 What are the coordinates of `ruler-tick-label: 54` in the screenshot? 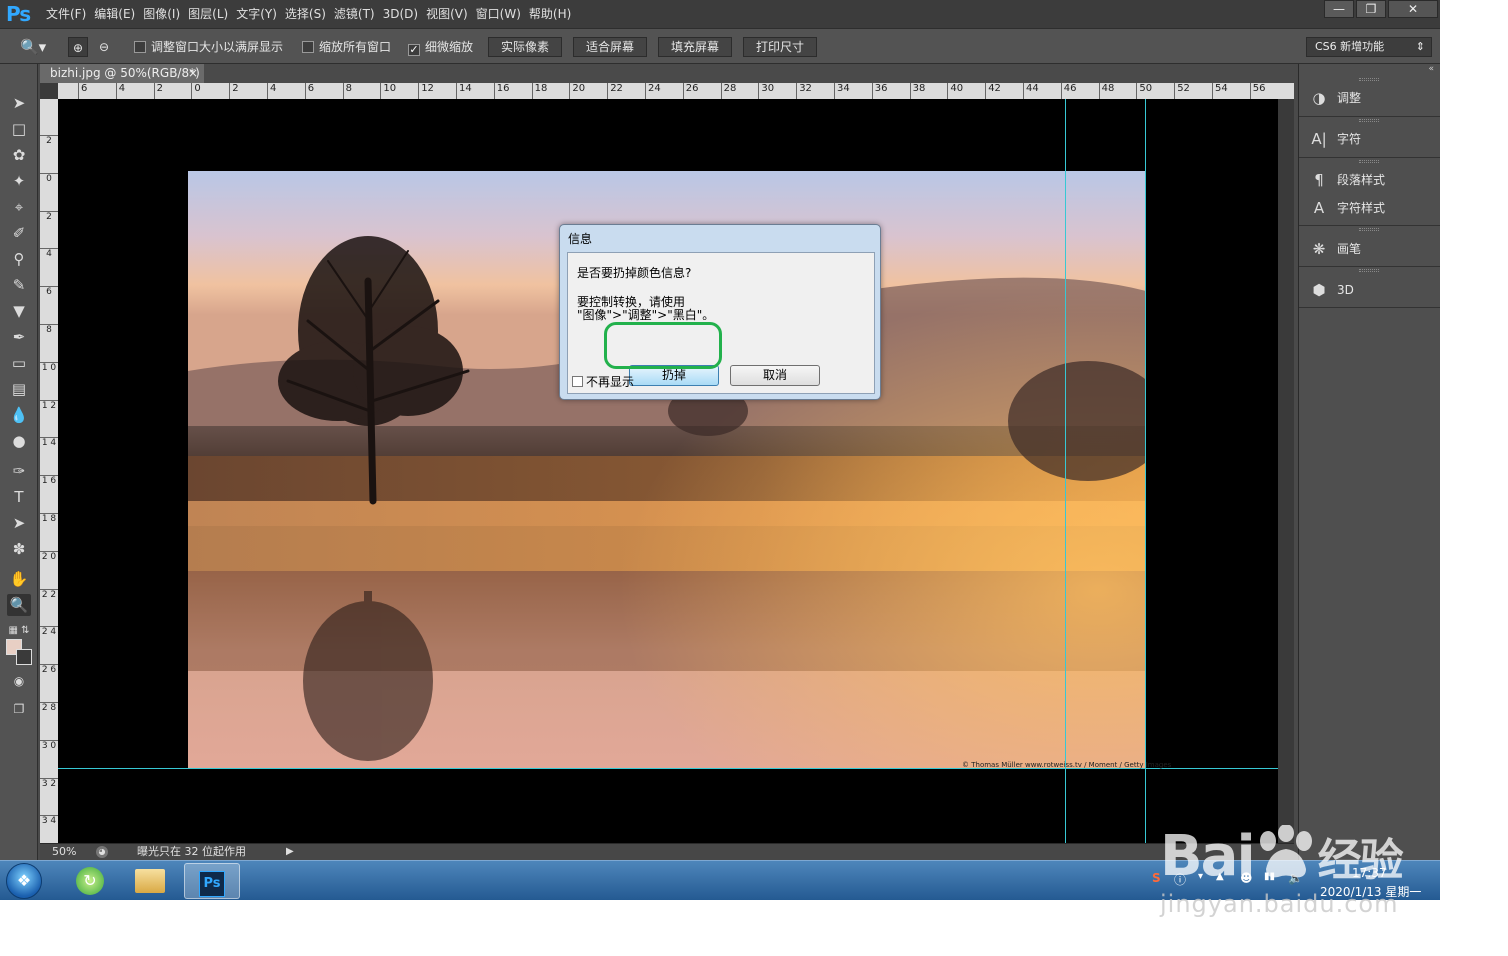 It's located at (1220, 91).